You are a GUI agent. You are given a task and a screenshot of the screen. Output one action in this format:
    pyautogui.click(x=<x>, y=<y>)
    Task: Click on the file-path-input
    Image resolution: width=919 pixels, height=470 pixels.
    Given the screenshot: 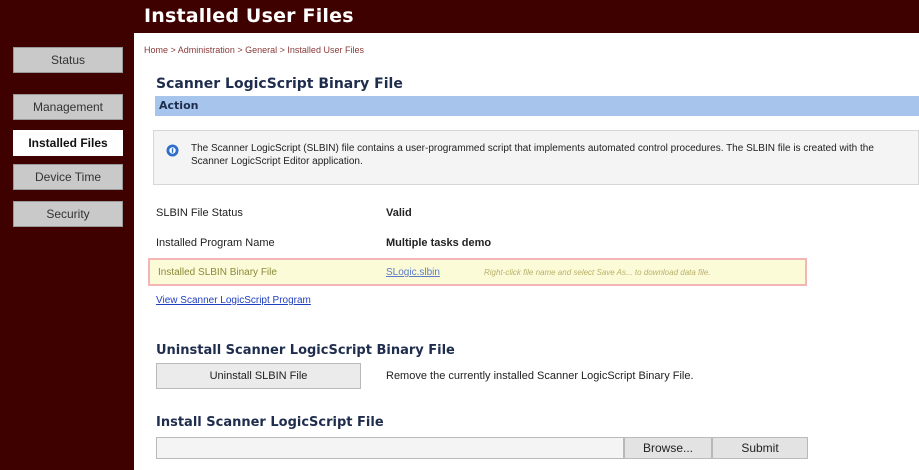 What is the action you would take?
    pyautogui.click(x=390, y=448)
    